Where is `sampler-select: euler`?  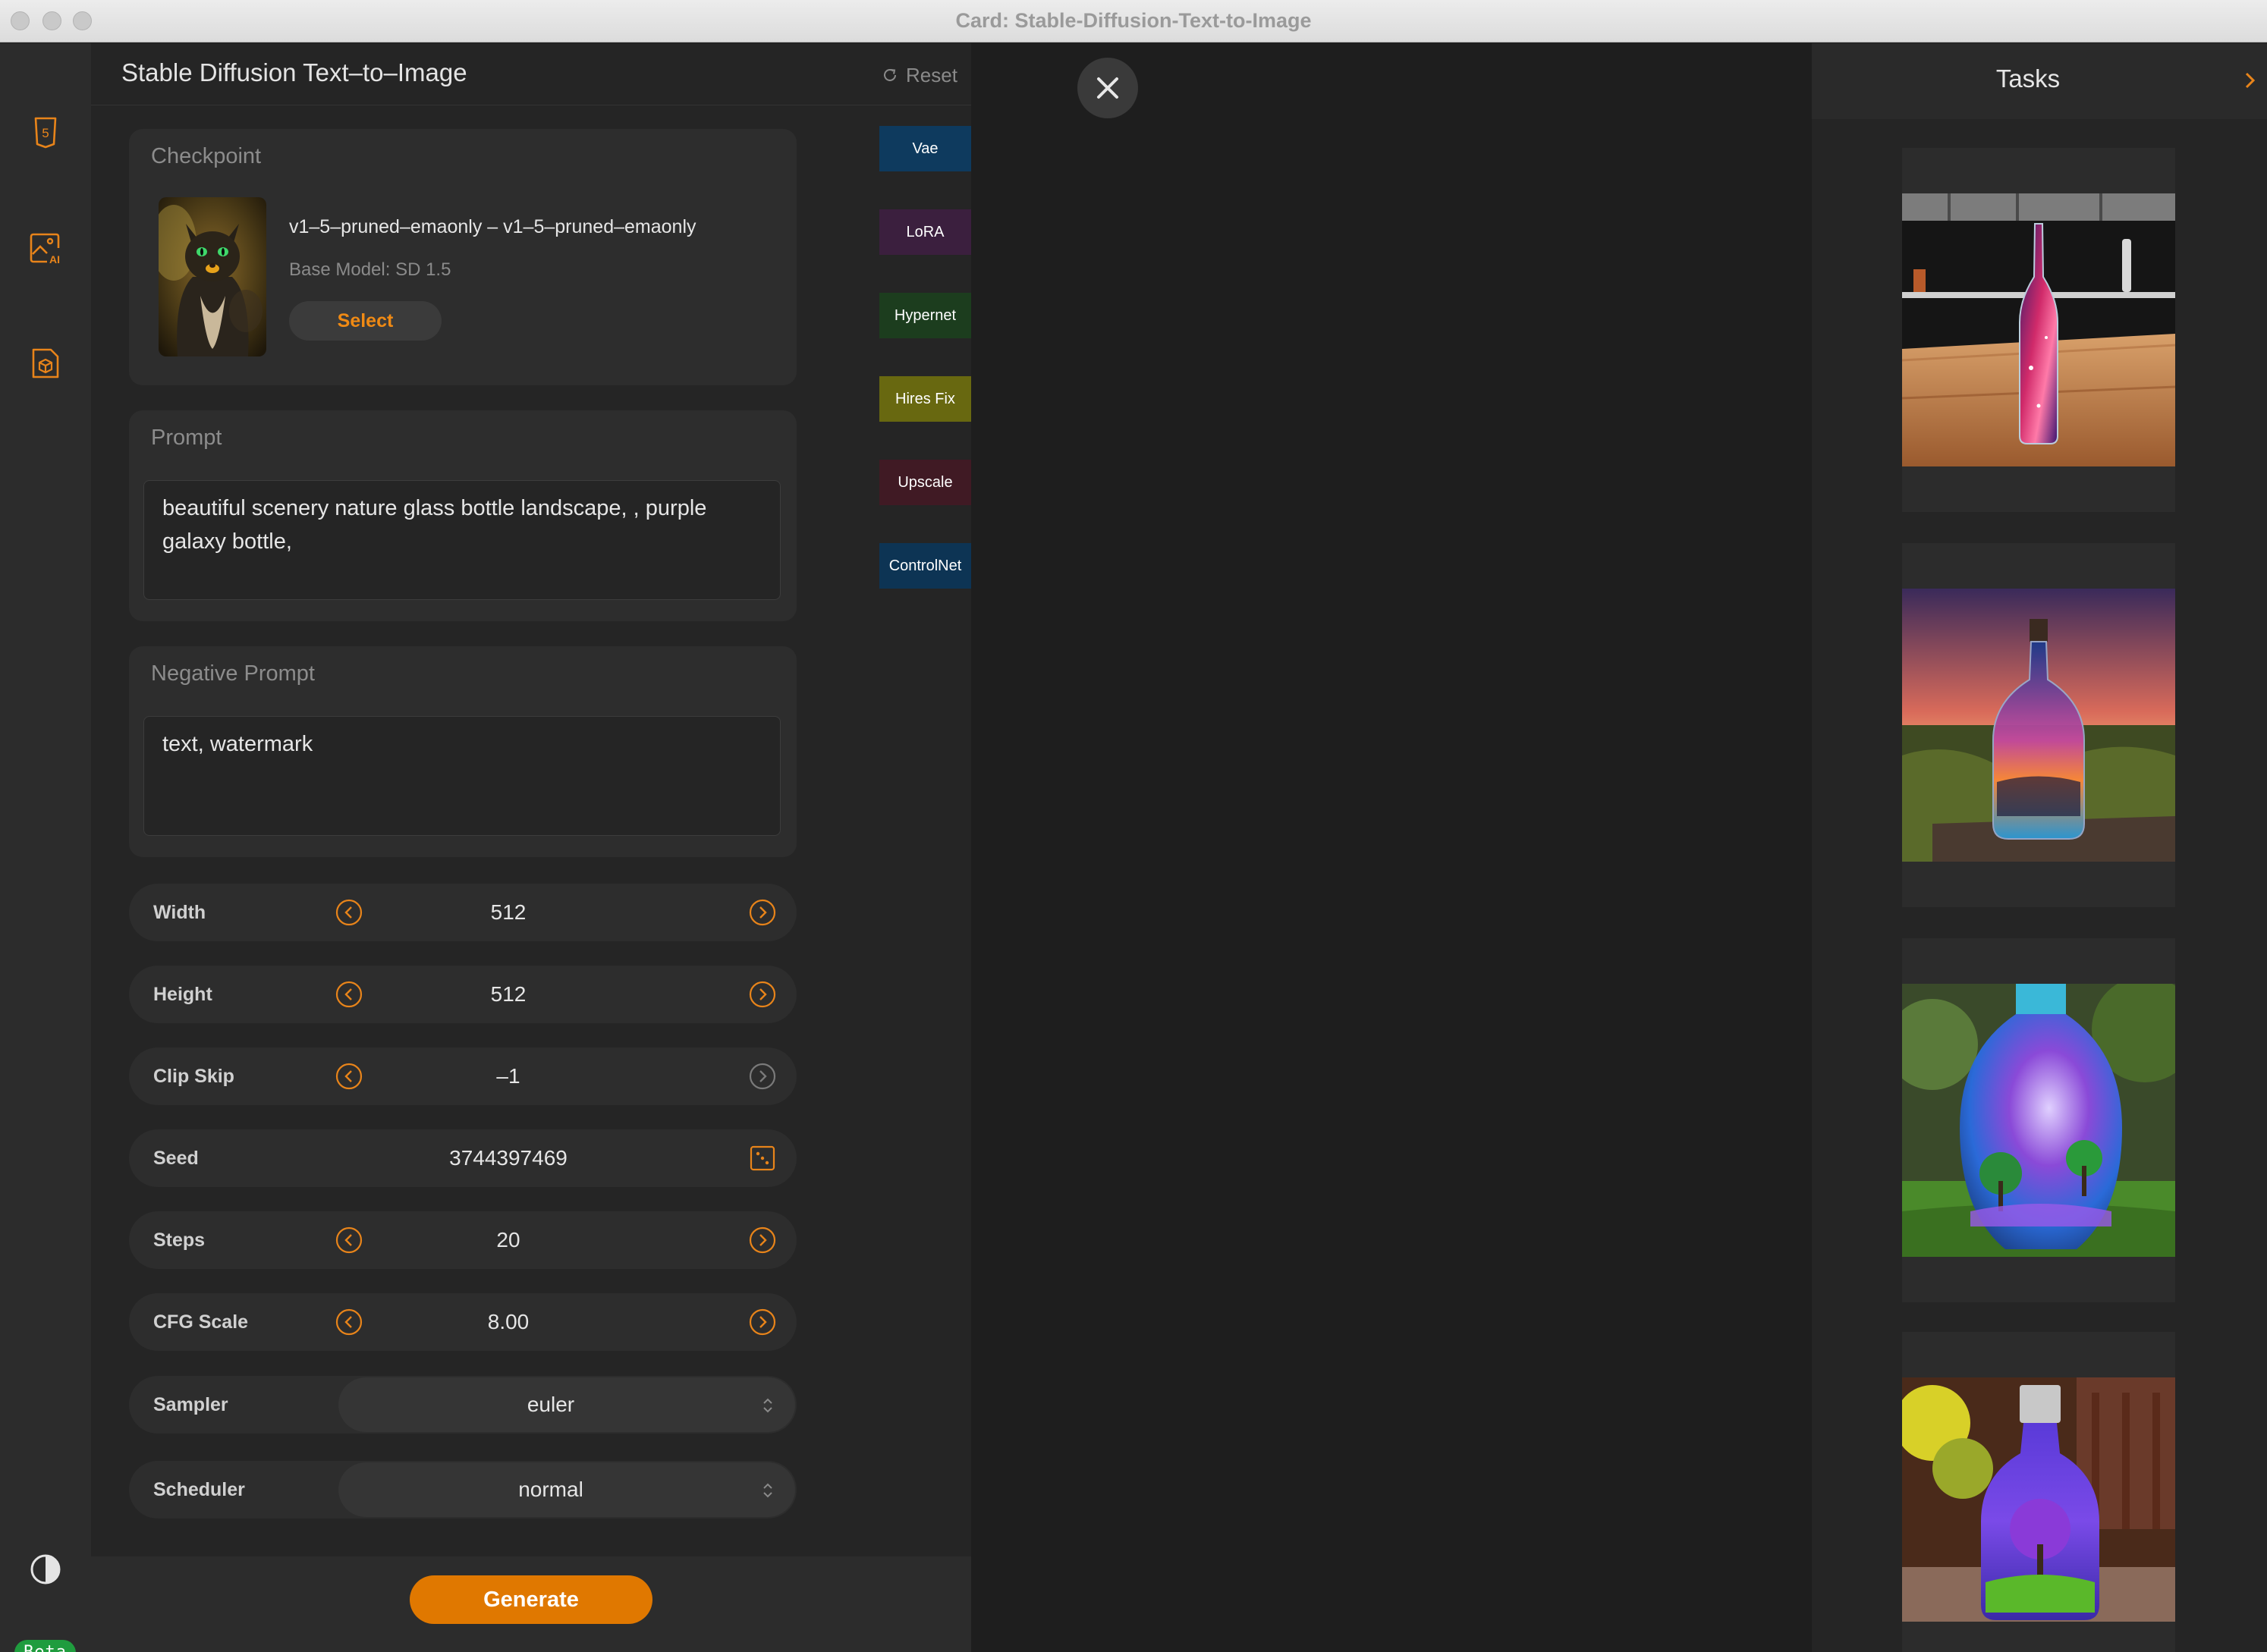 sampler-select: euler is located at coordinates (566, 1405).